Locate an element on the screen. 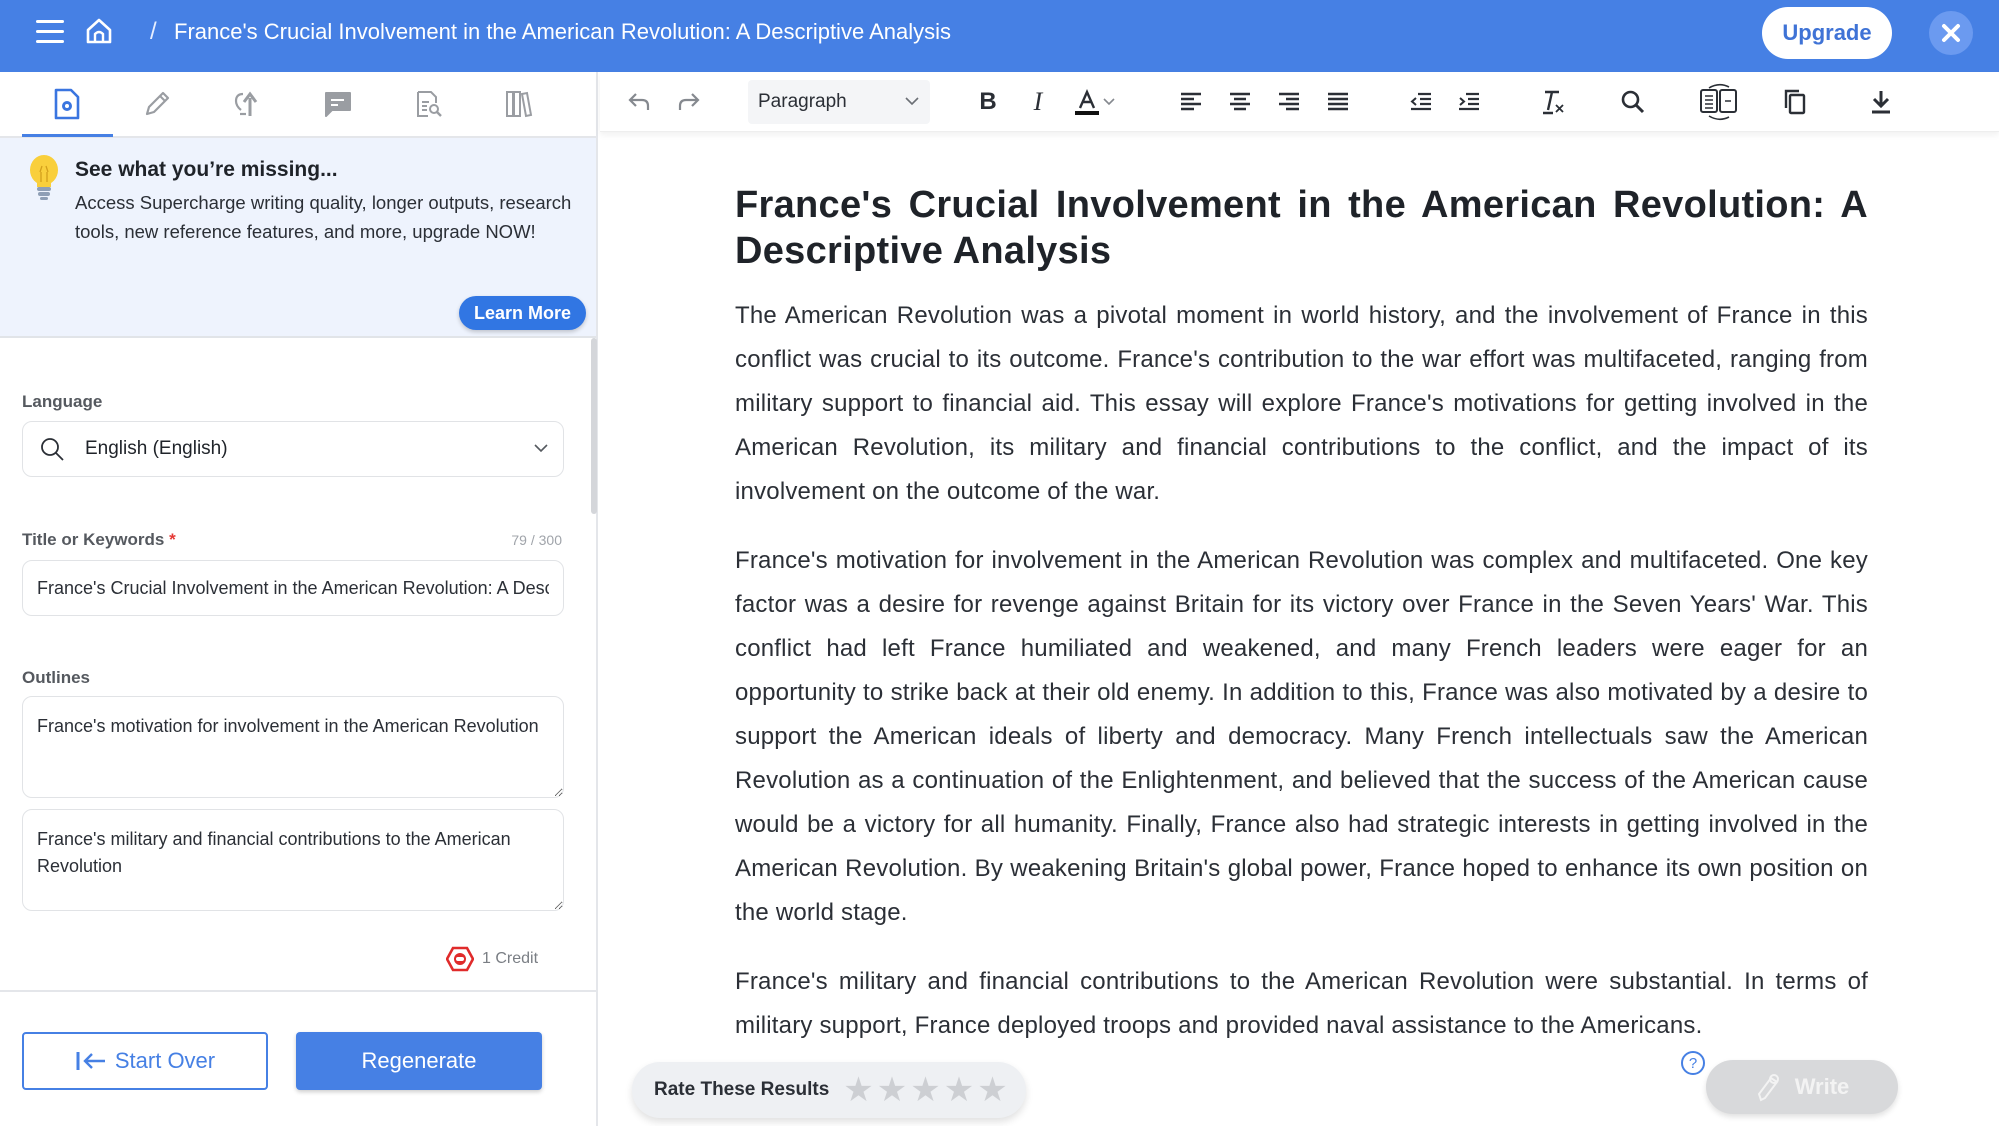 The width and height of the screenshot is (1999, 1126). star-icon-1: ★ is located at coordinates (858, 1090).